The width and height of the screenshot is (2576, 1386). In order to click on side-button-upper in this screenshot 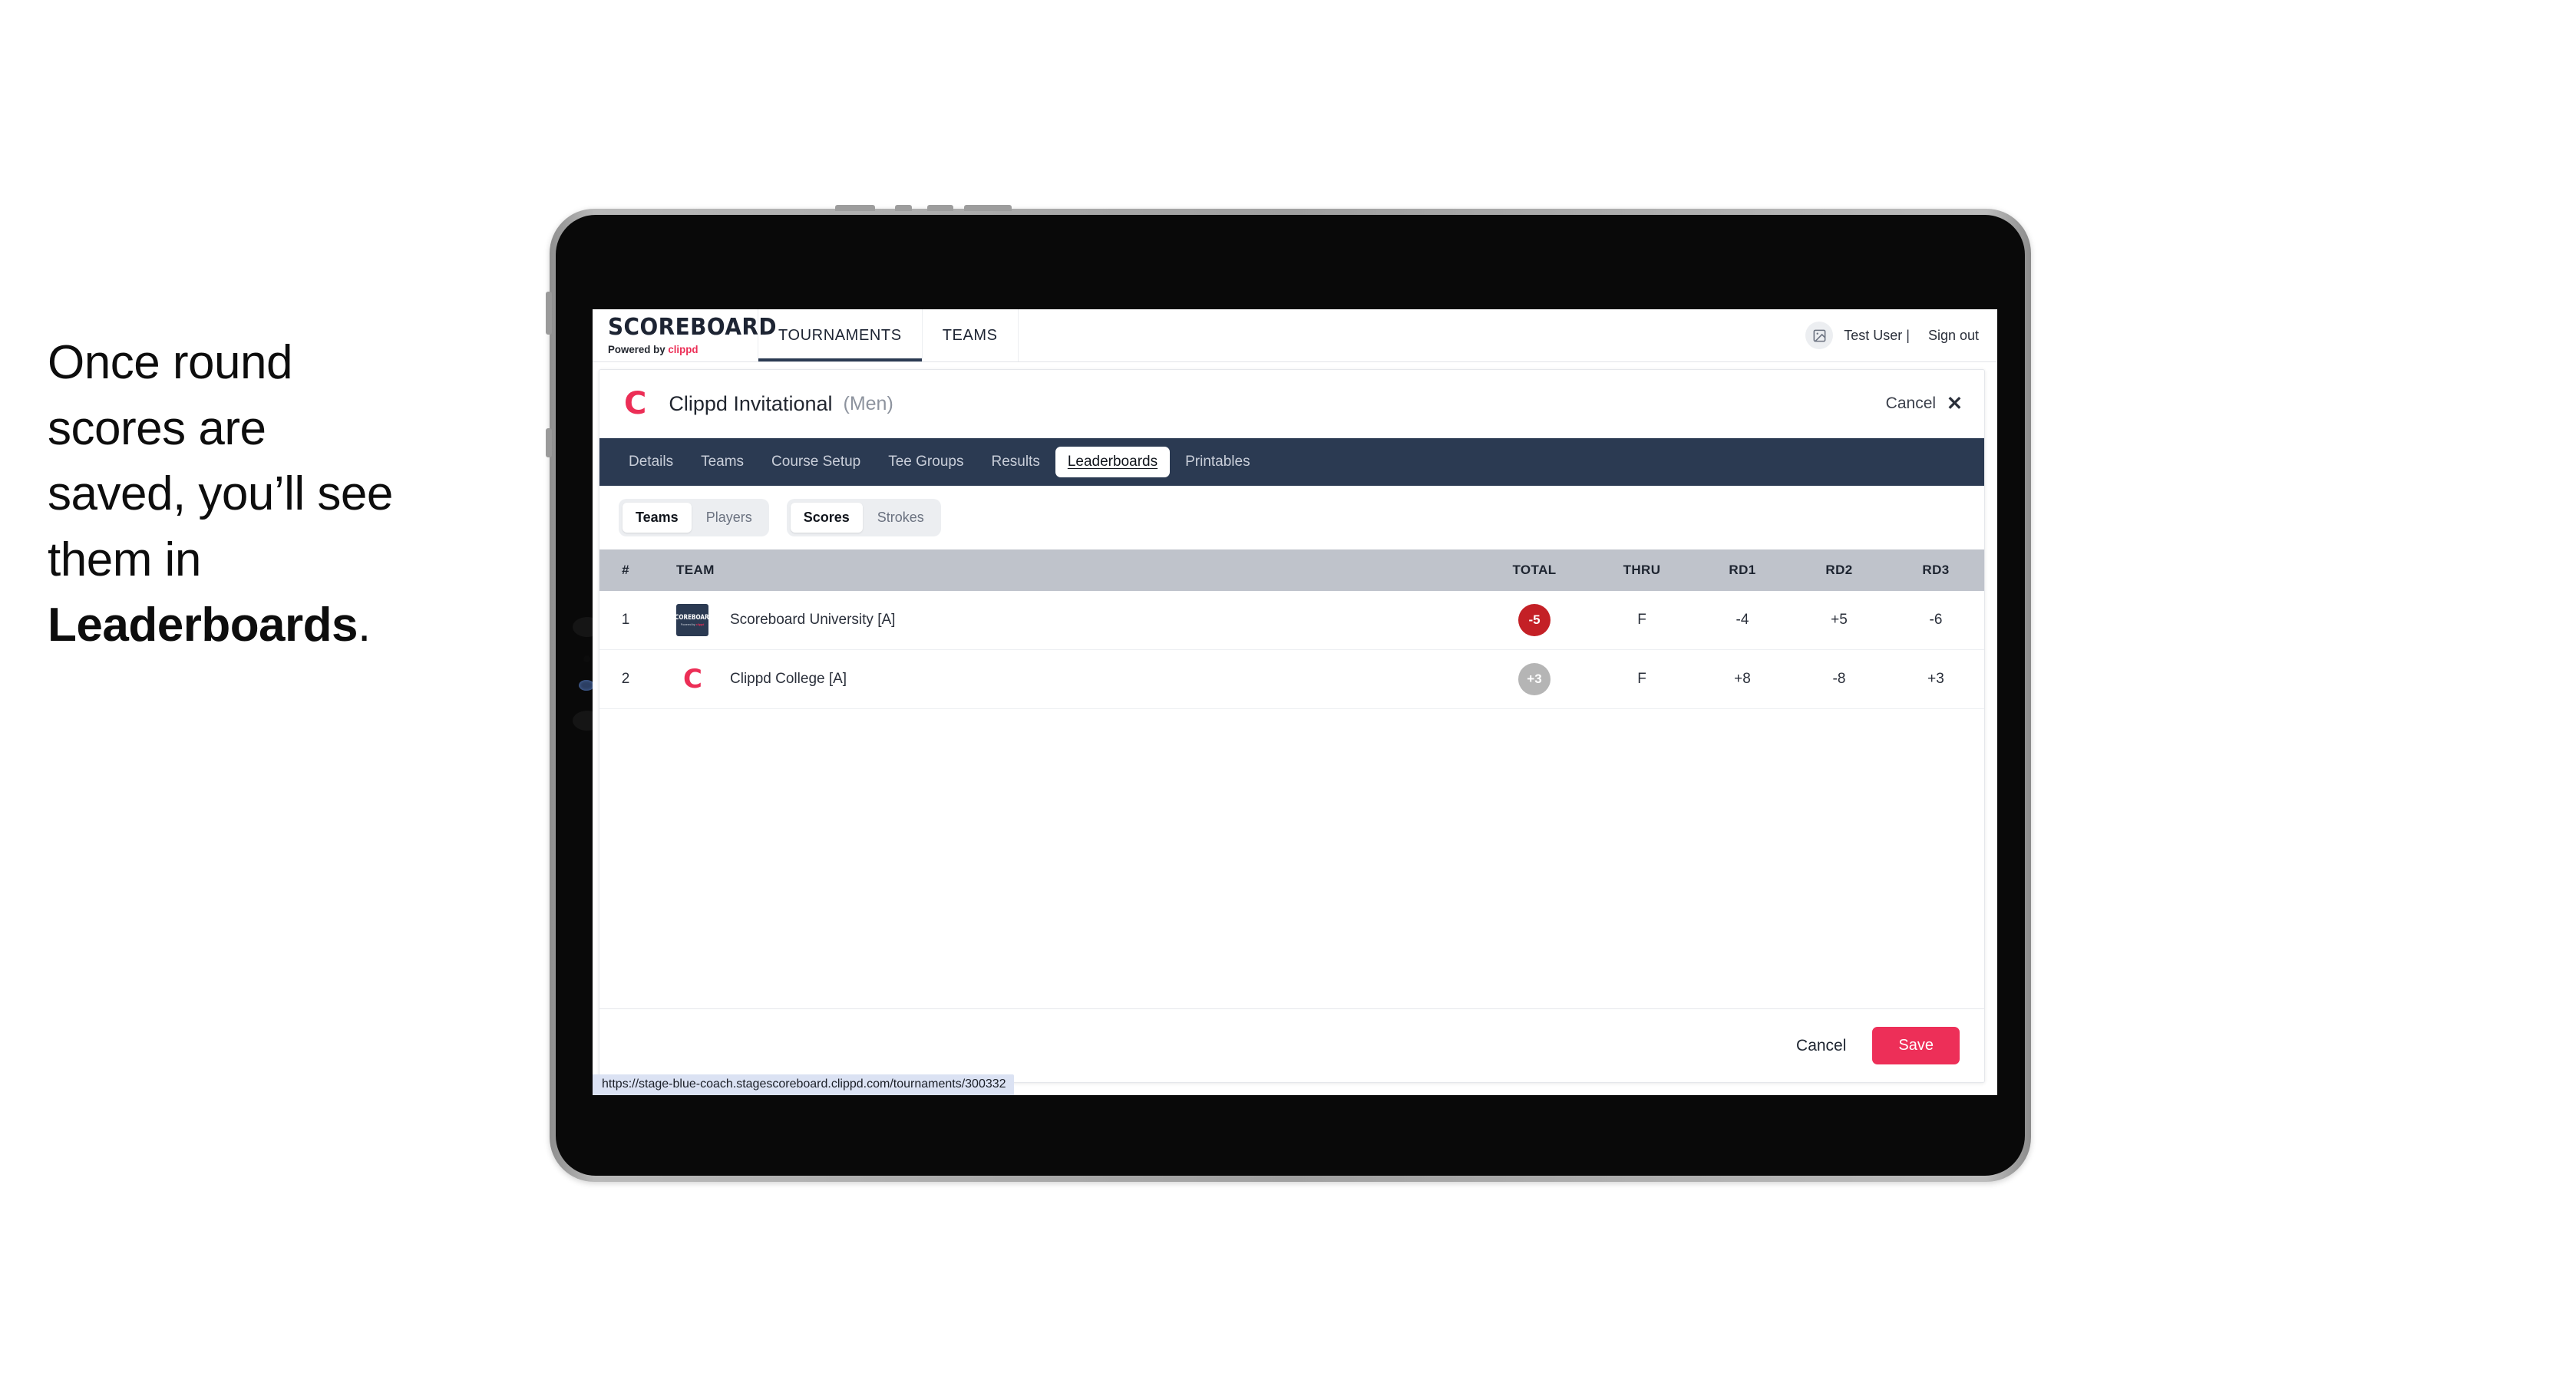, I will do `click(549, 313)`.